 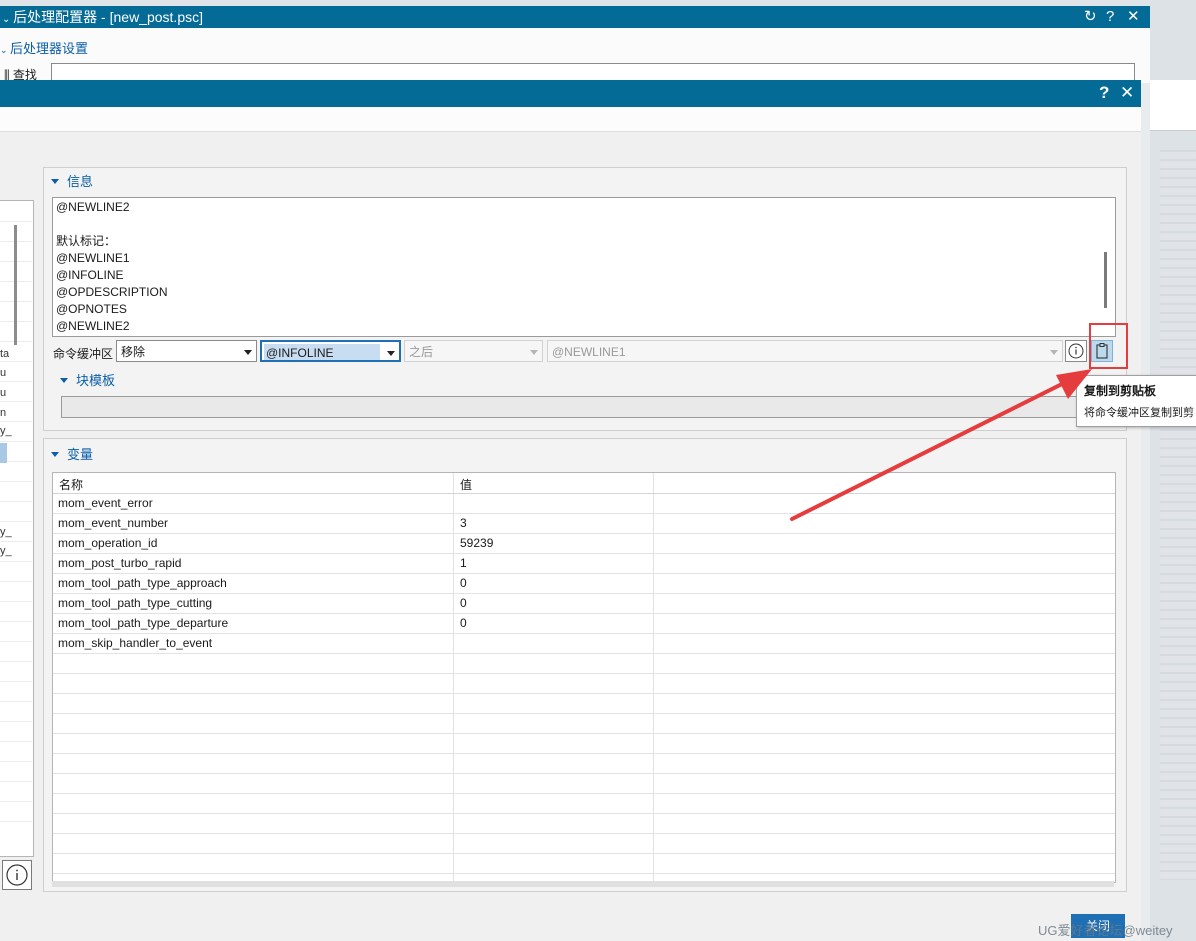 I want to click on info-line: @NEWLINE1, so click(x=93, y=258).